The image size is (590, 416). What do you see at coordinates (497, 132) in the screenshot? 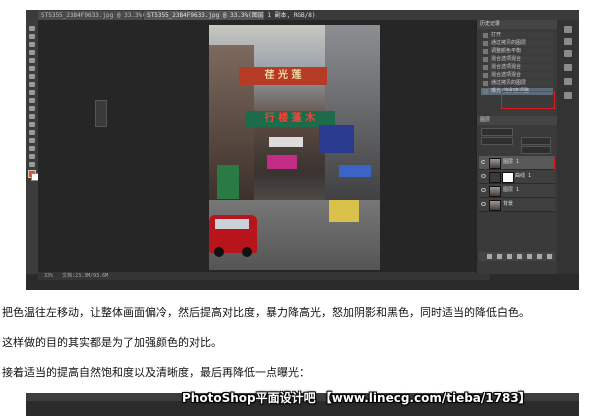
I see `layer-filter-dropdown` at bounding box center [497, 132].